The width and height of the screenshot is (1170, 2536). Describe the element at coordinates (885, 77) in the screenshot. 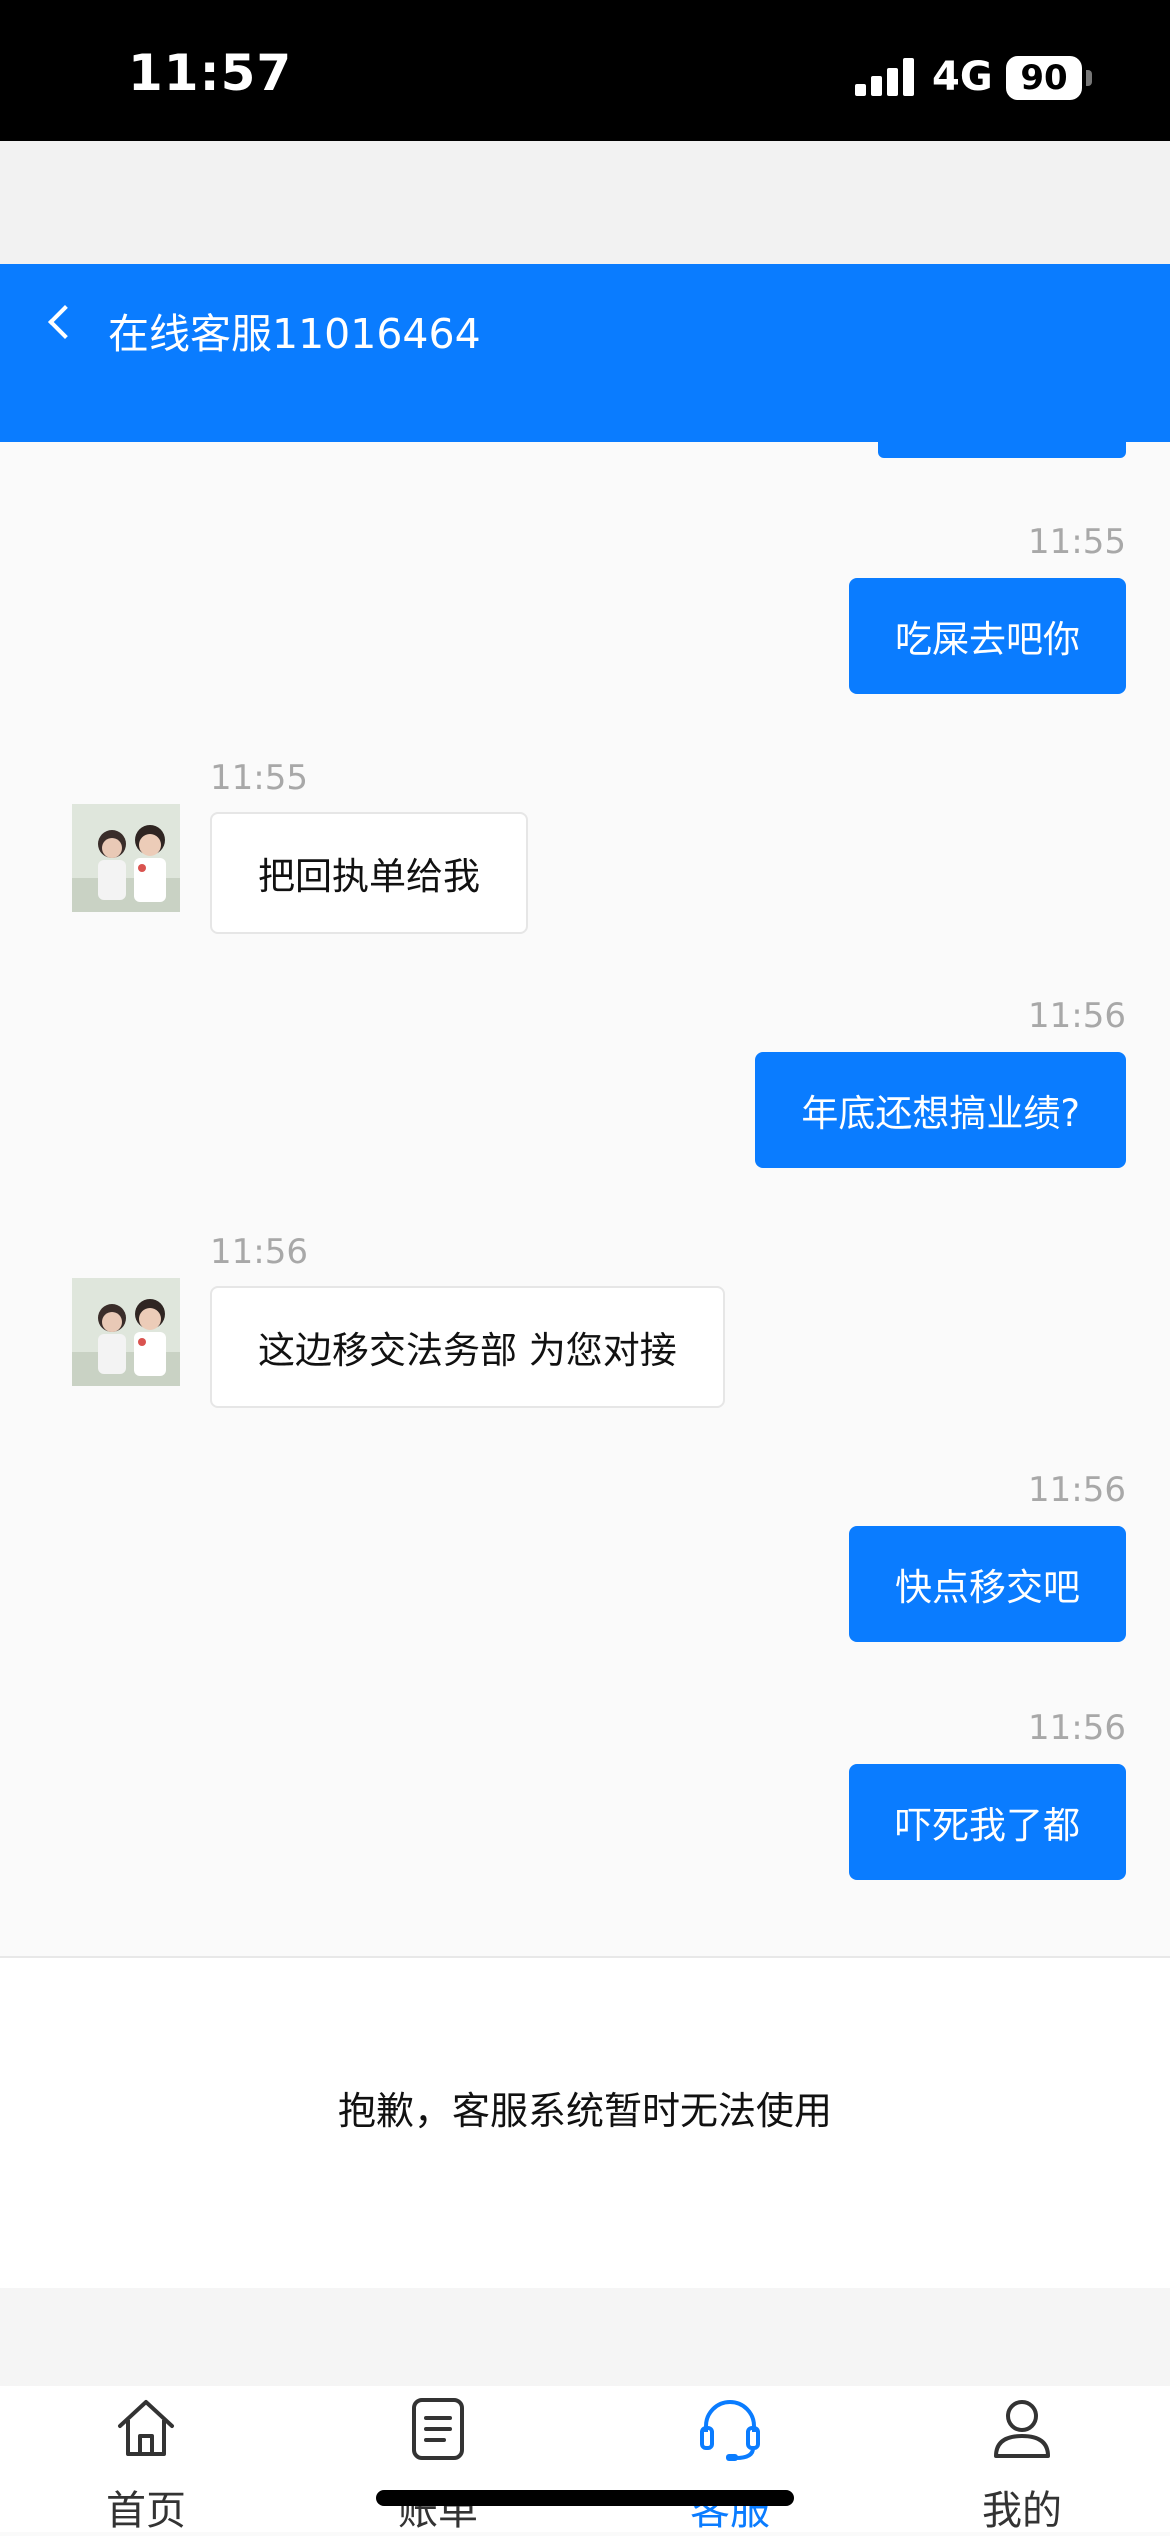

I see `cellular-signal-icon` at that location.